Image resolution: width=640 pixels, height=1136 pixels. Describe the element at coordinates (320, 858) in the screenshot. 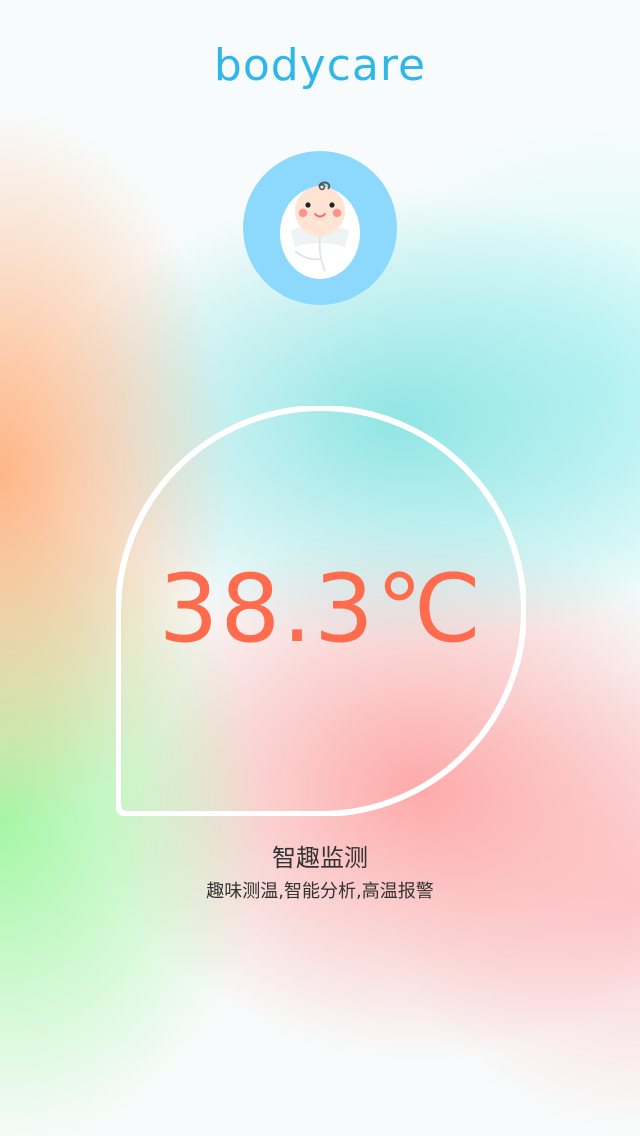

I see `feature-title: 智趣监测` at that location.